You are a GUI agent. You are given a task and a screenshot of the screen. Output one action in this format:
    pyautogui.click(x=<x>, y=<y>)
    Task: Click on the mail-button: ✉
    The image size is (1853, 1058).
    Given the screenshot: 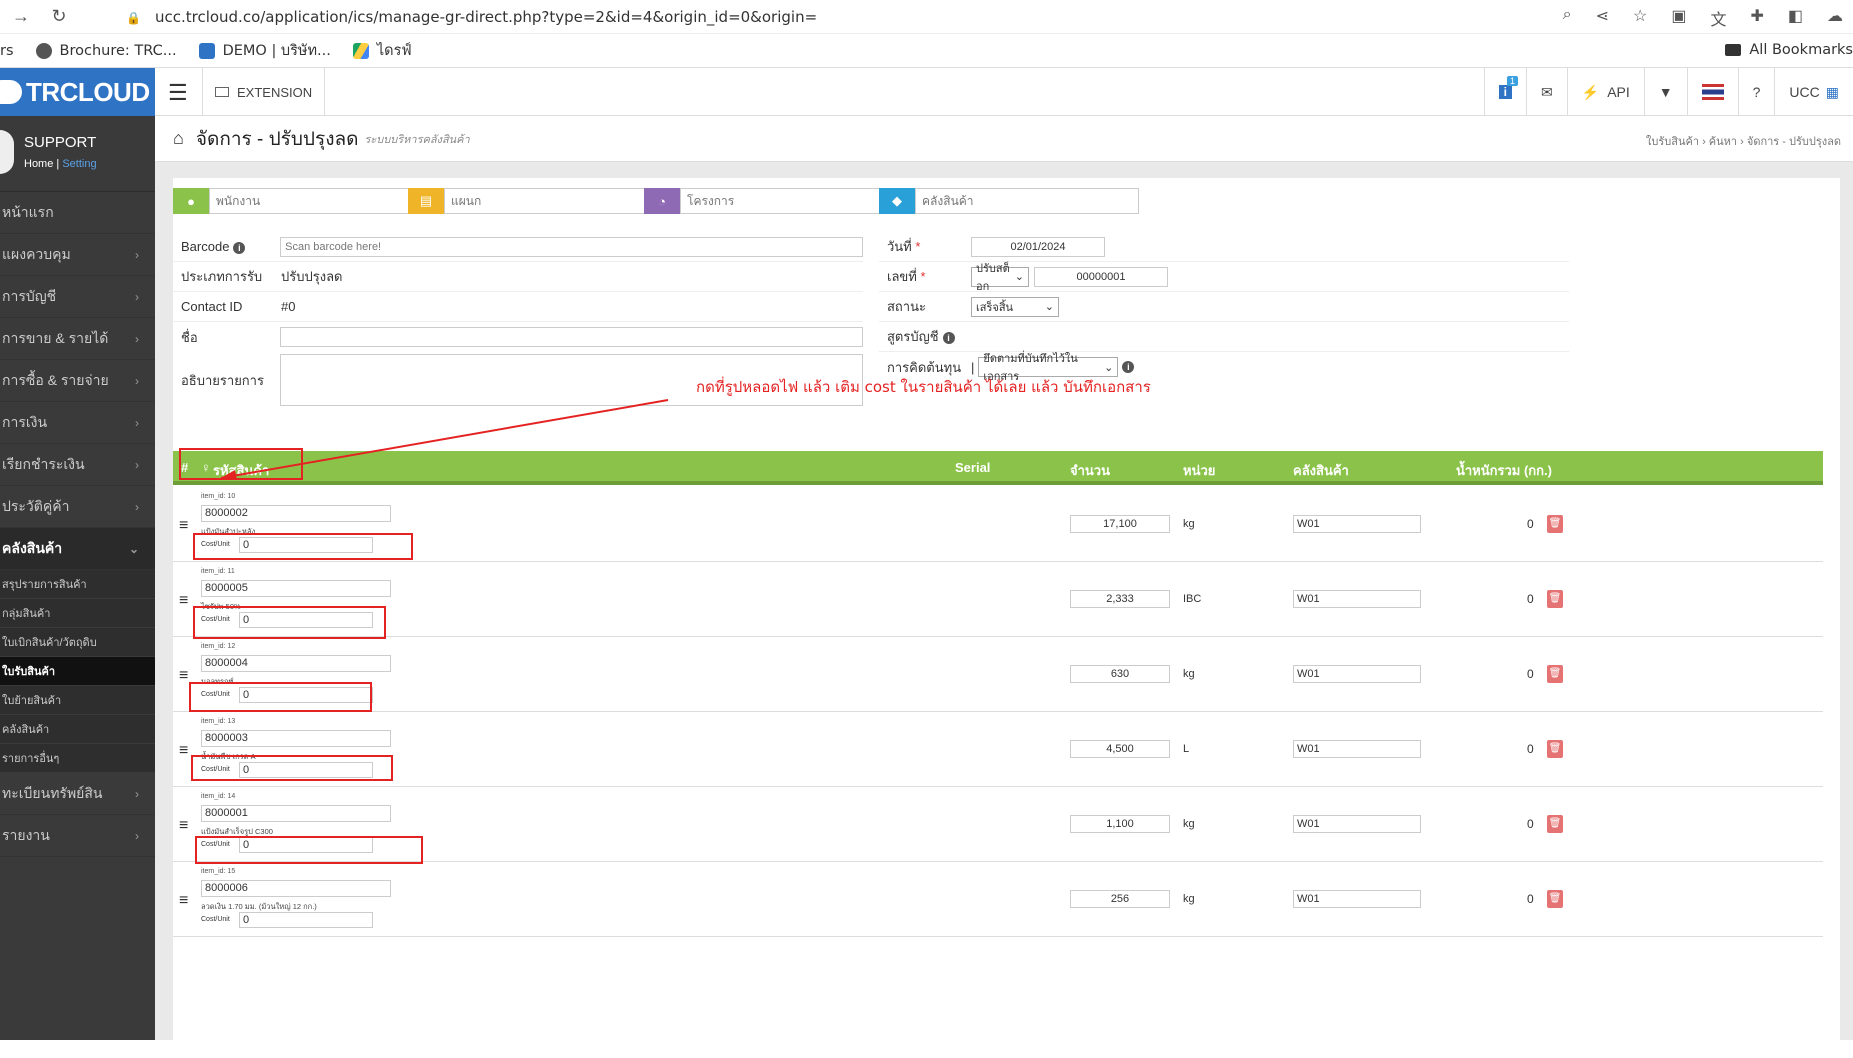 What is the action you would take?
    pyautogui.click(x=1546, y=92)
    